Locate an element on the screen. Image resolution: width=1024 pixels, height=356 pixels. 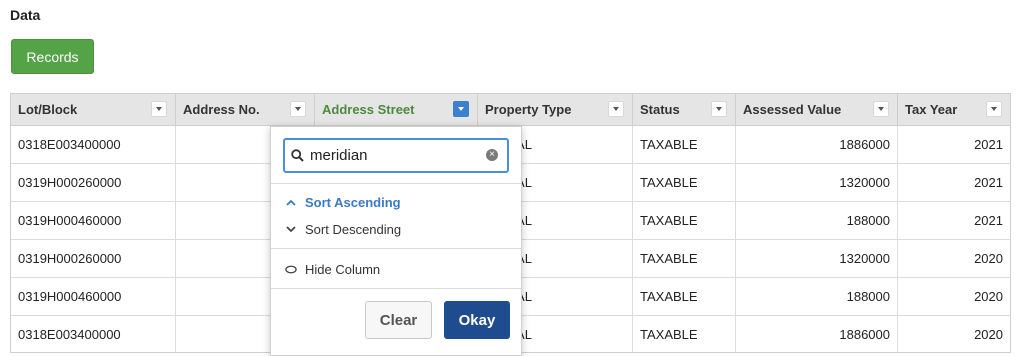
column-menu-button-active is located at coordinates (461, 109).